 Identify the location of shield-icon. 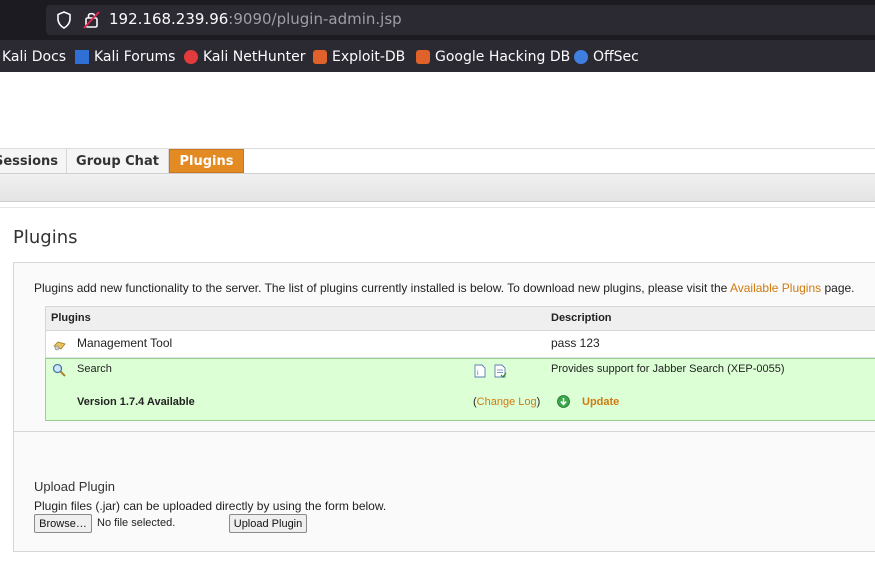
(64, 20).